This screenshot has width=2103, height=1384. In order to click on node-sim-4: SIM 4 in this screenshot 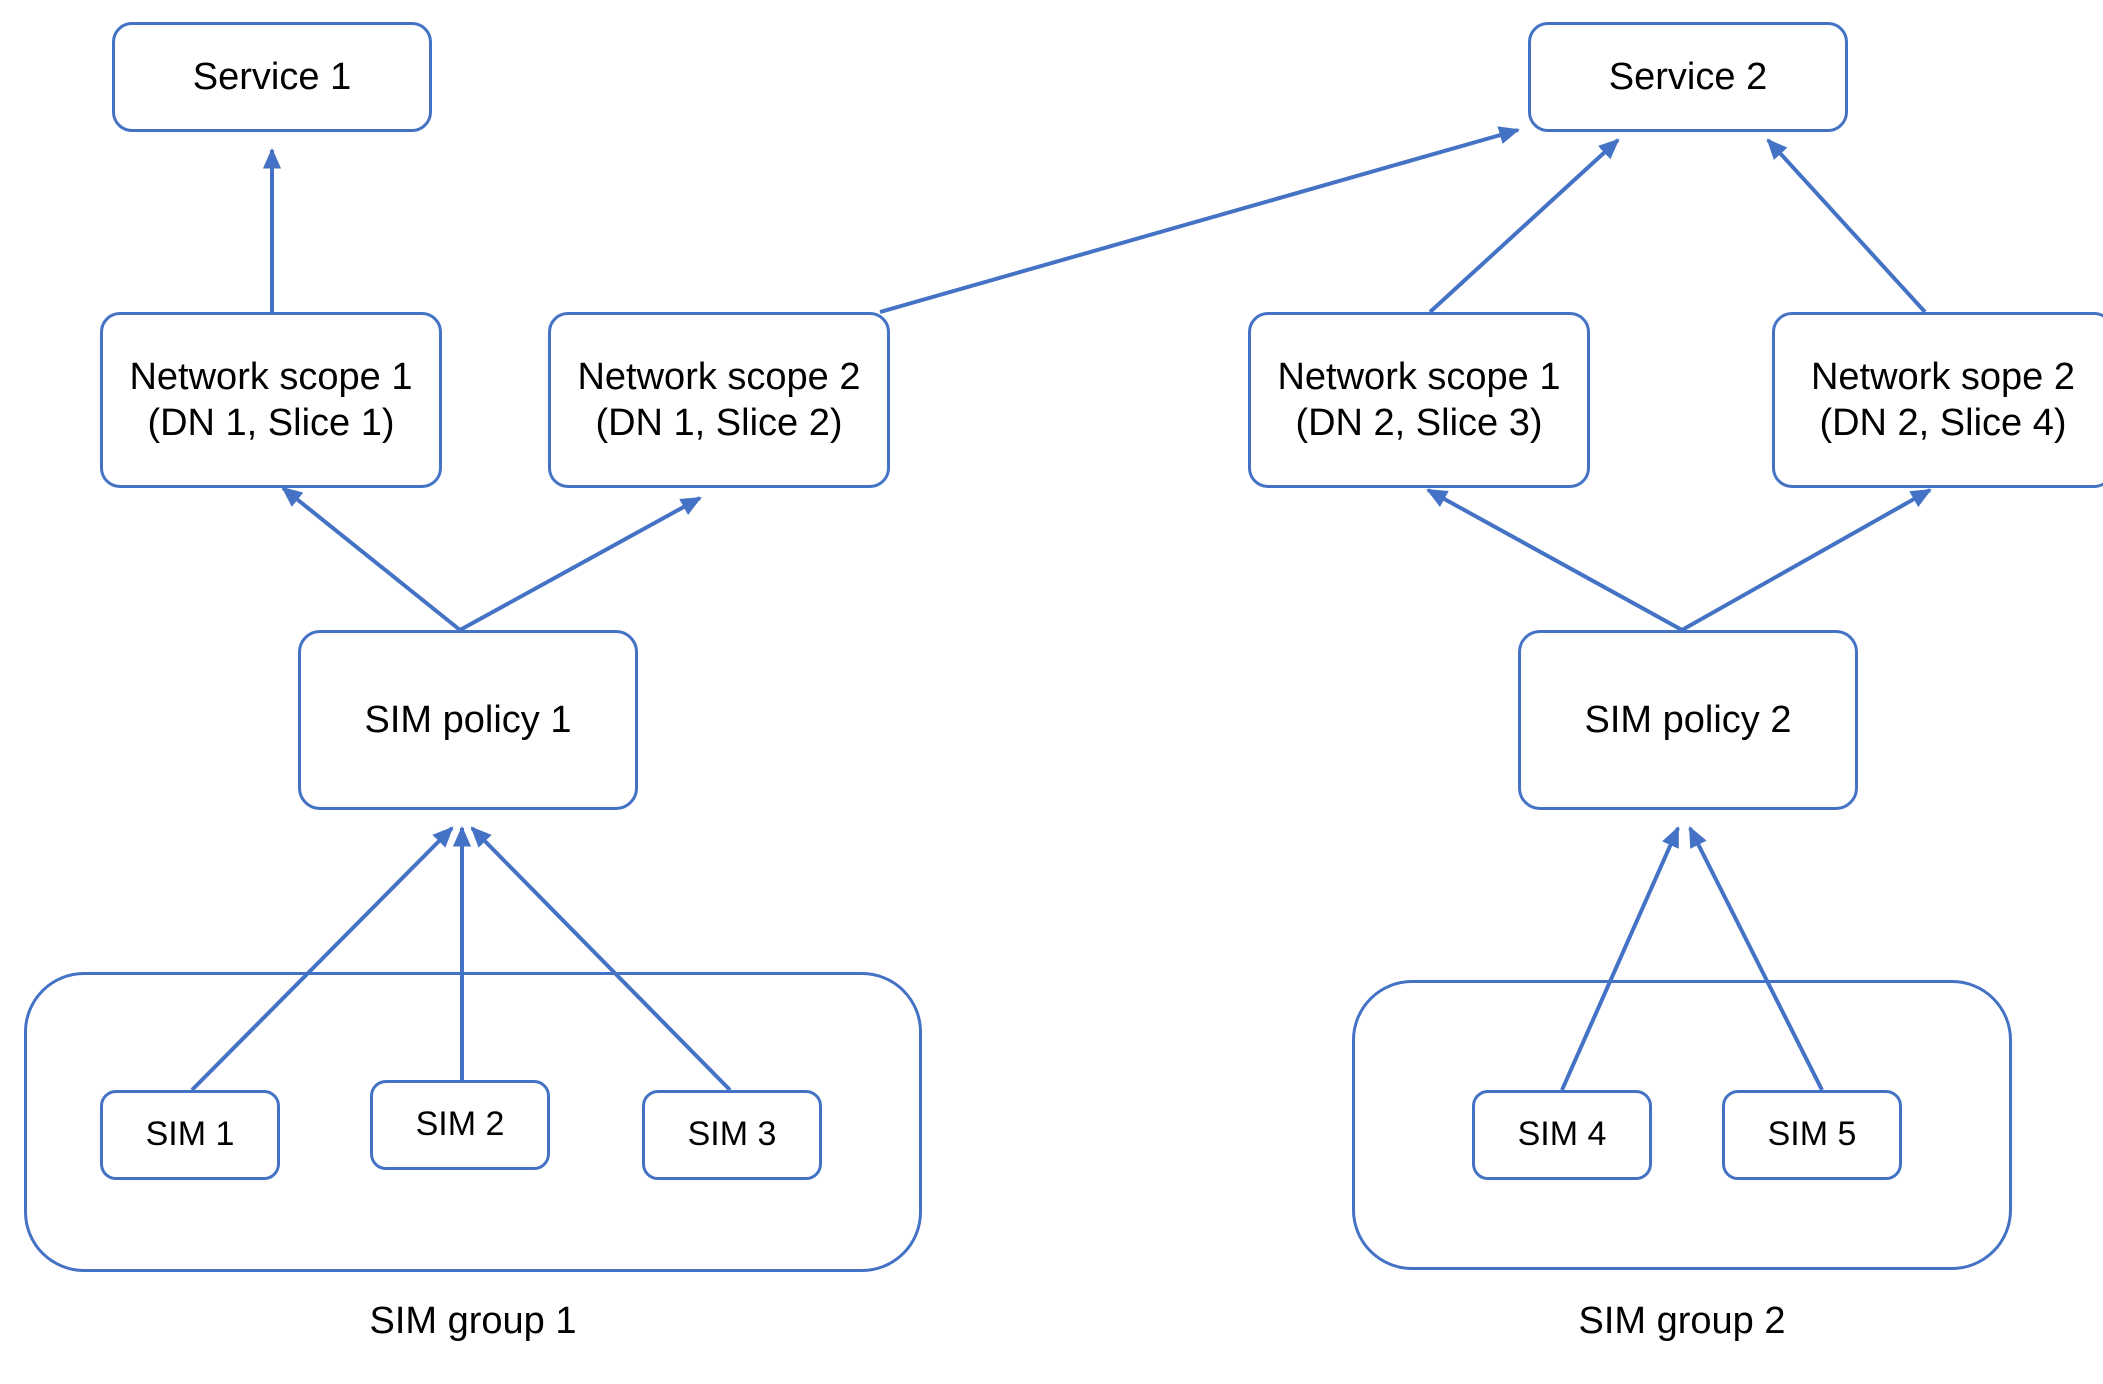, I will do `click(1562, 1135)`.